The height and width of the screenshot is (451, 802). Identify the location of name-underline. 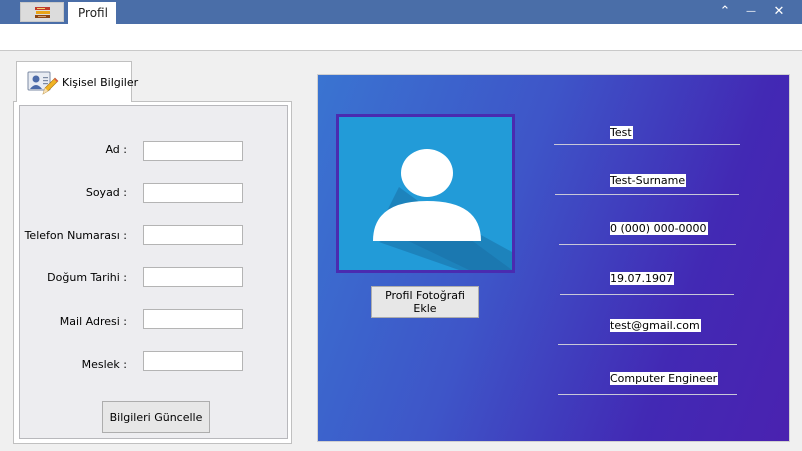
(647, 144).